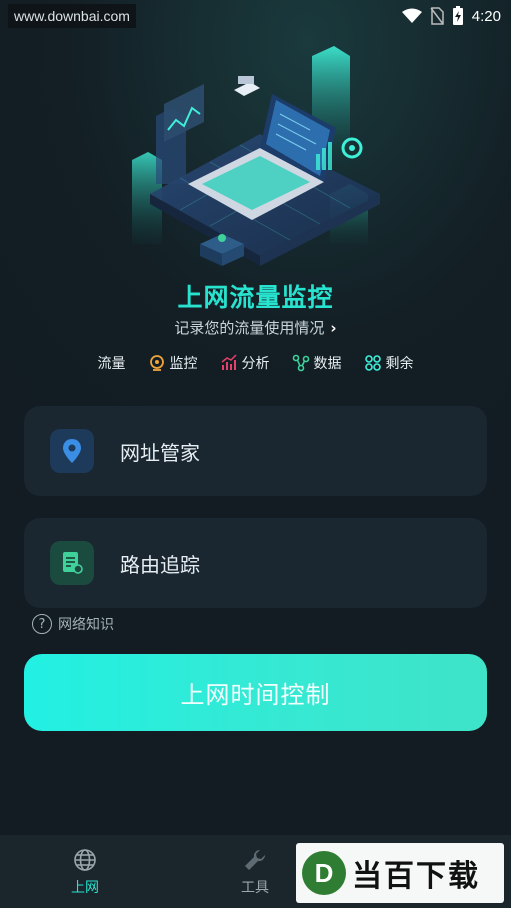 Image resolution: width=511 pixels, height=908 pixels. What do you see at coordinates (229, 362) in the screenshot?
I see `chart-icon` at bounding box center [229, 362].